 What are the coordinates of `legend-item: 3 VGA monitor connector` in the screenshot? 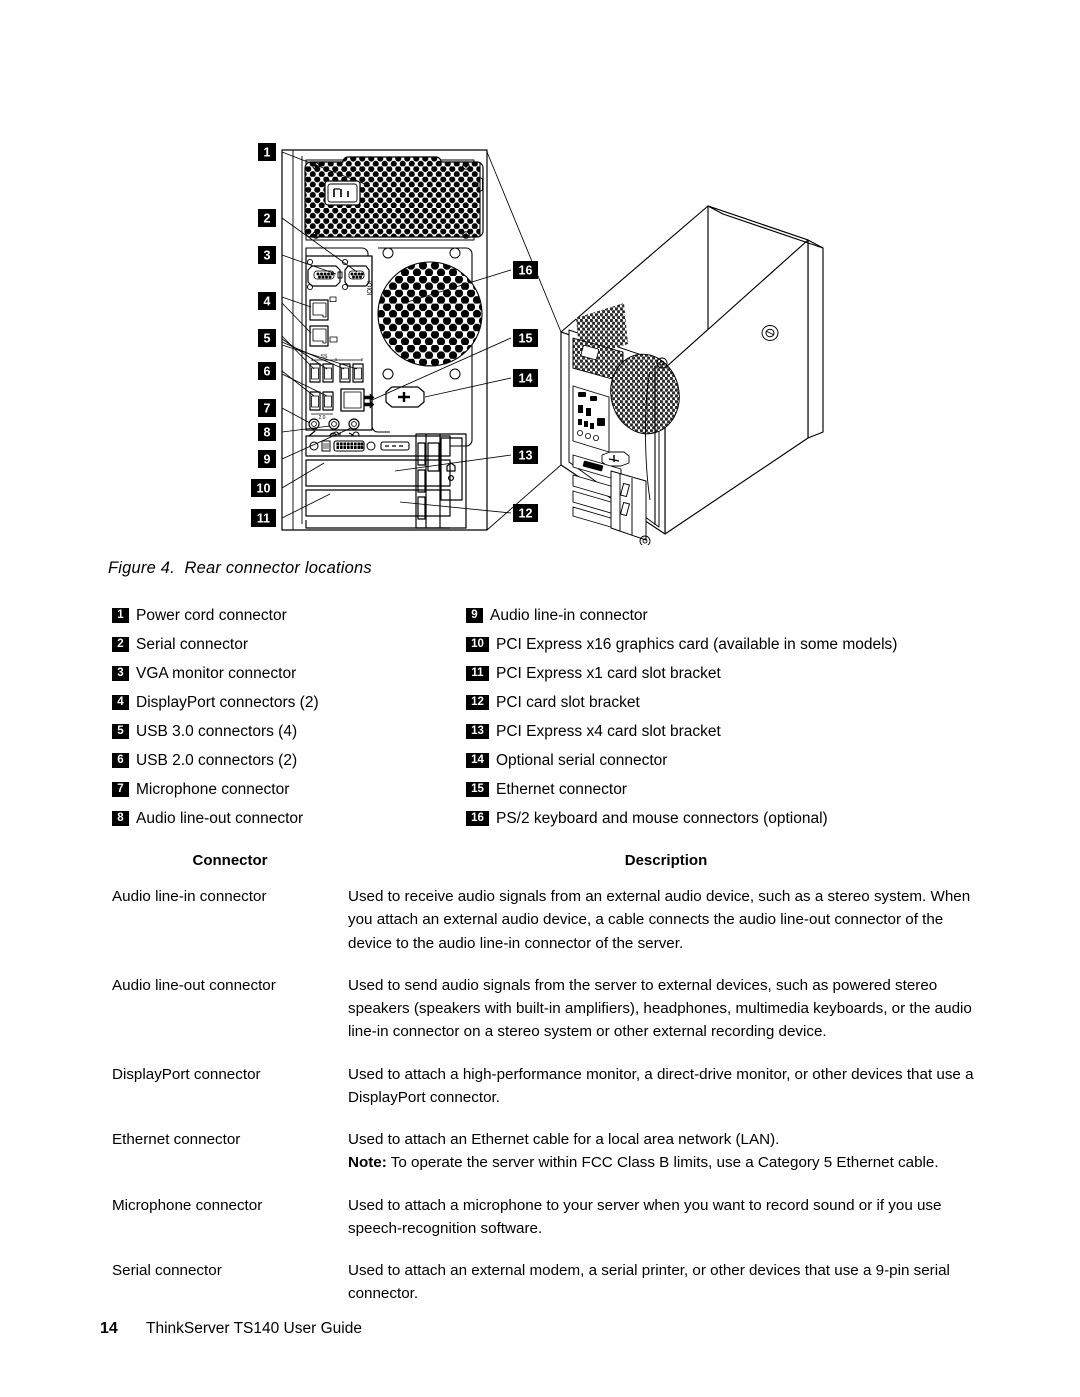 It's located at (302, 673).